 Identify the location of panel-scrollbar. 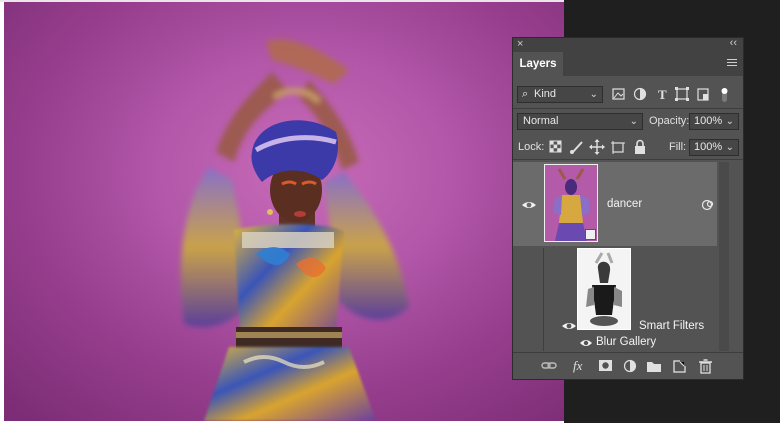
(724, 256).